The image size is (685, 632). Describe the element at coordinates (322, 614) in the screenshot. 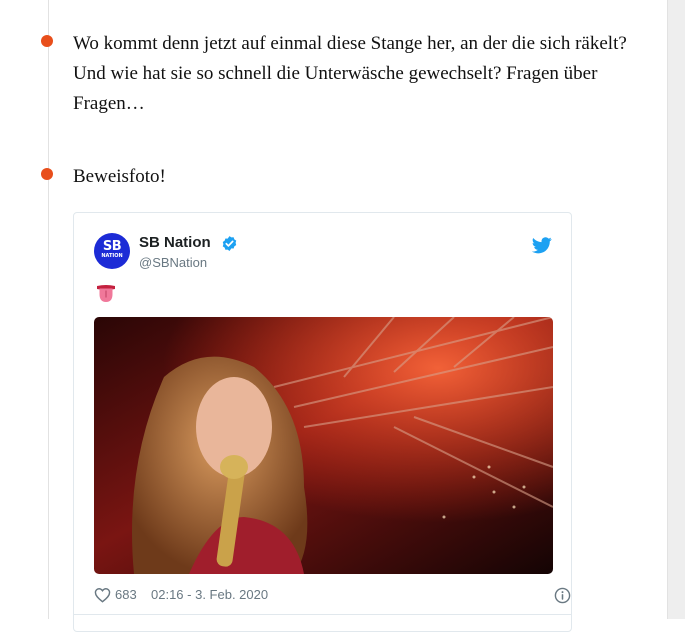

I see `tweet-divider` at that location.